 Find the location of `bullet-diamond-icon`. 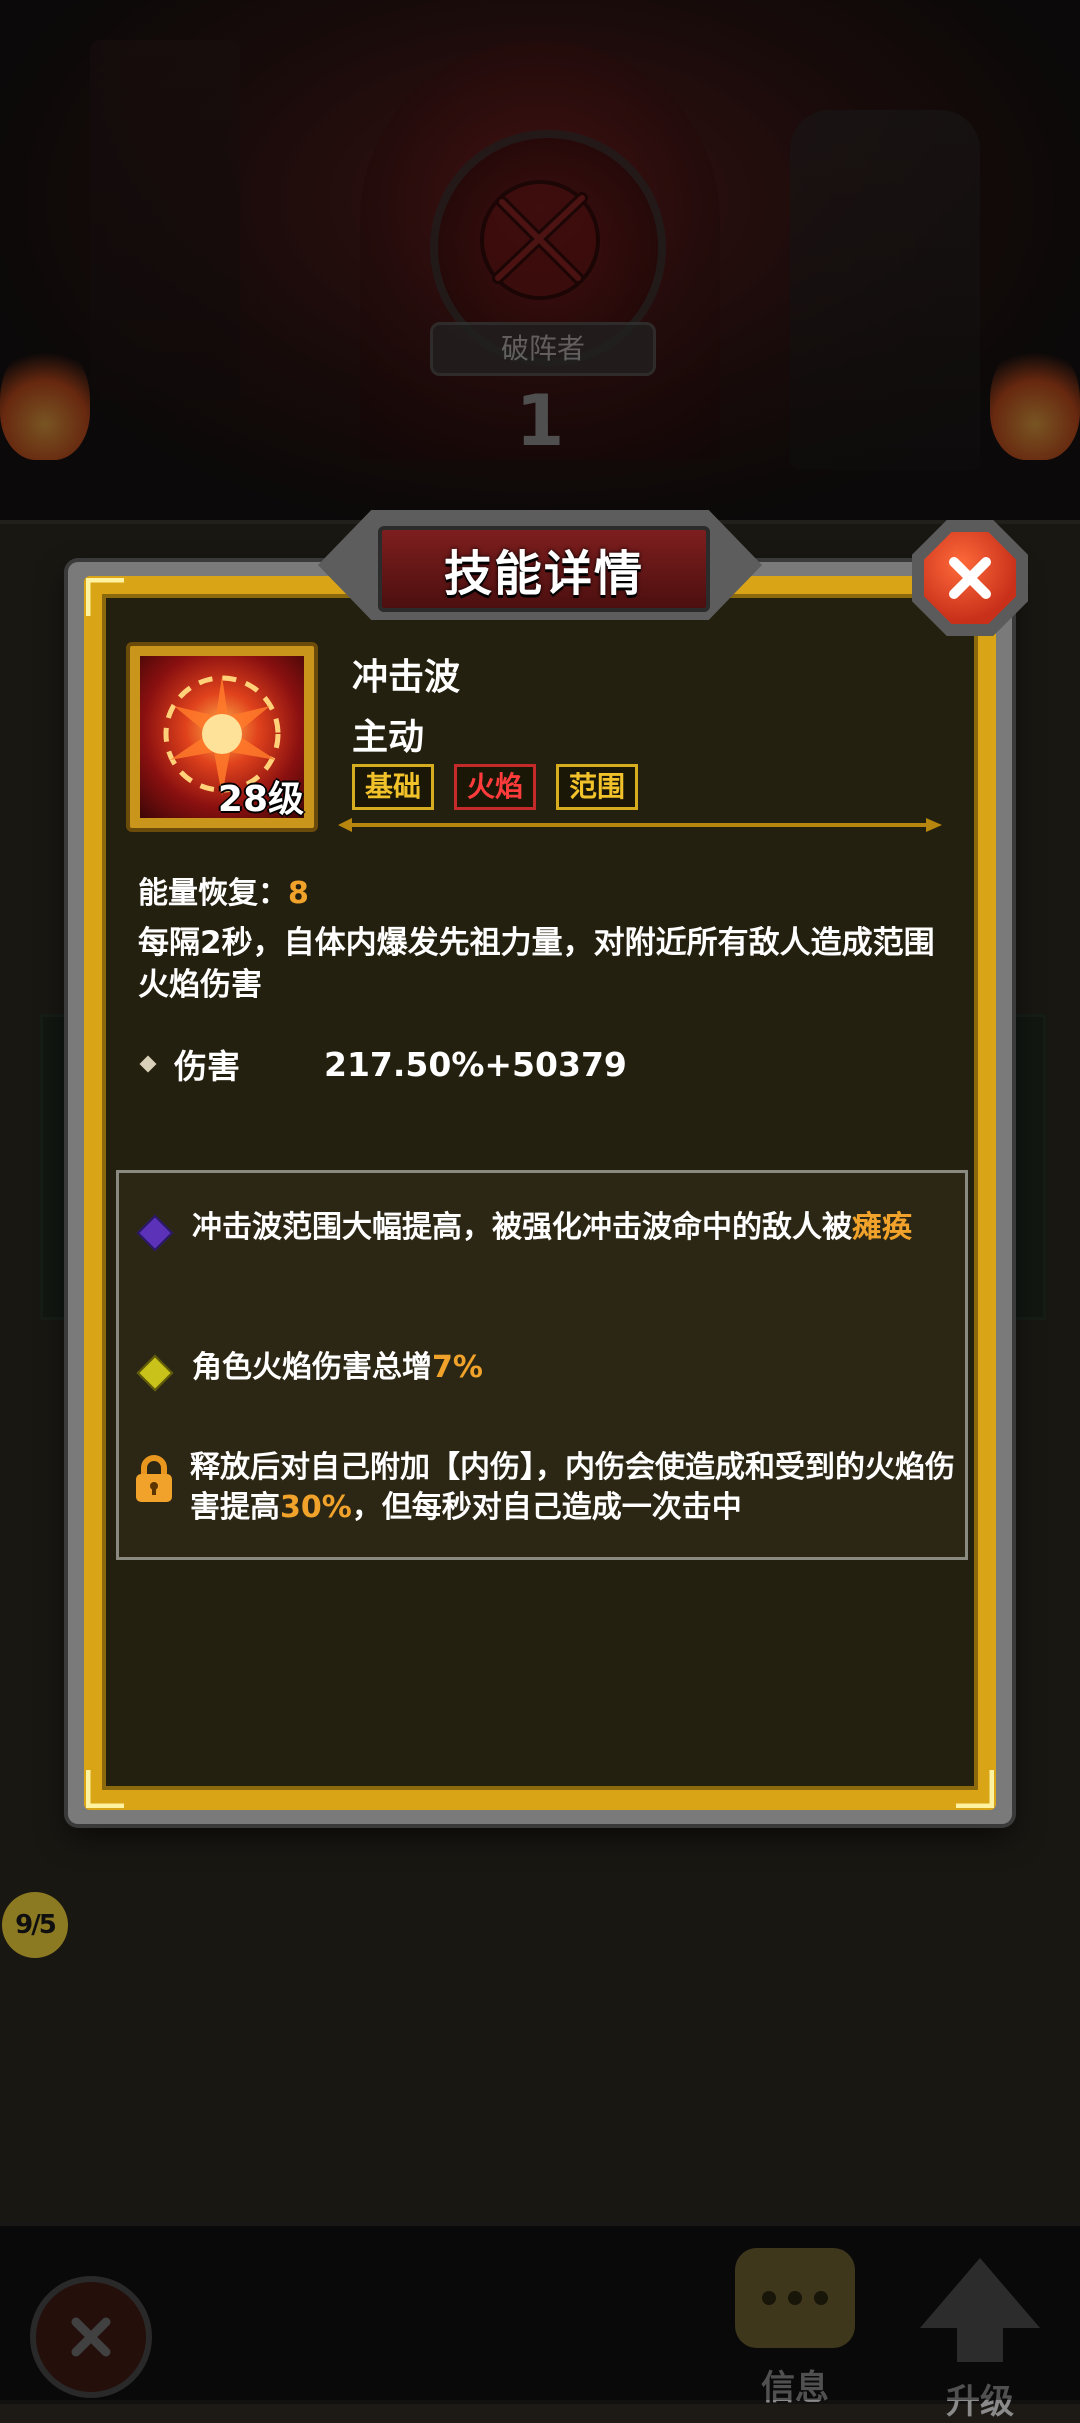

bullet-diamond-icon is located at coordinates (148, 1064).